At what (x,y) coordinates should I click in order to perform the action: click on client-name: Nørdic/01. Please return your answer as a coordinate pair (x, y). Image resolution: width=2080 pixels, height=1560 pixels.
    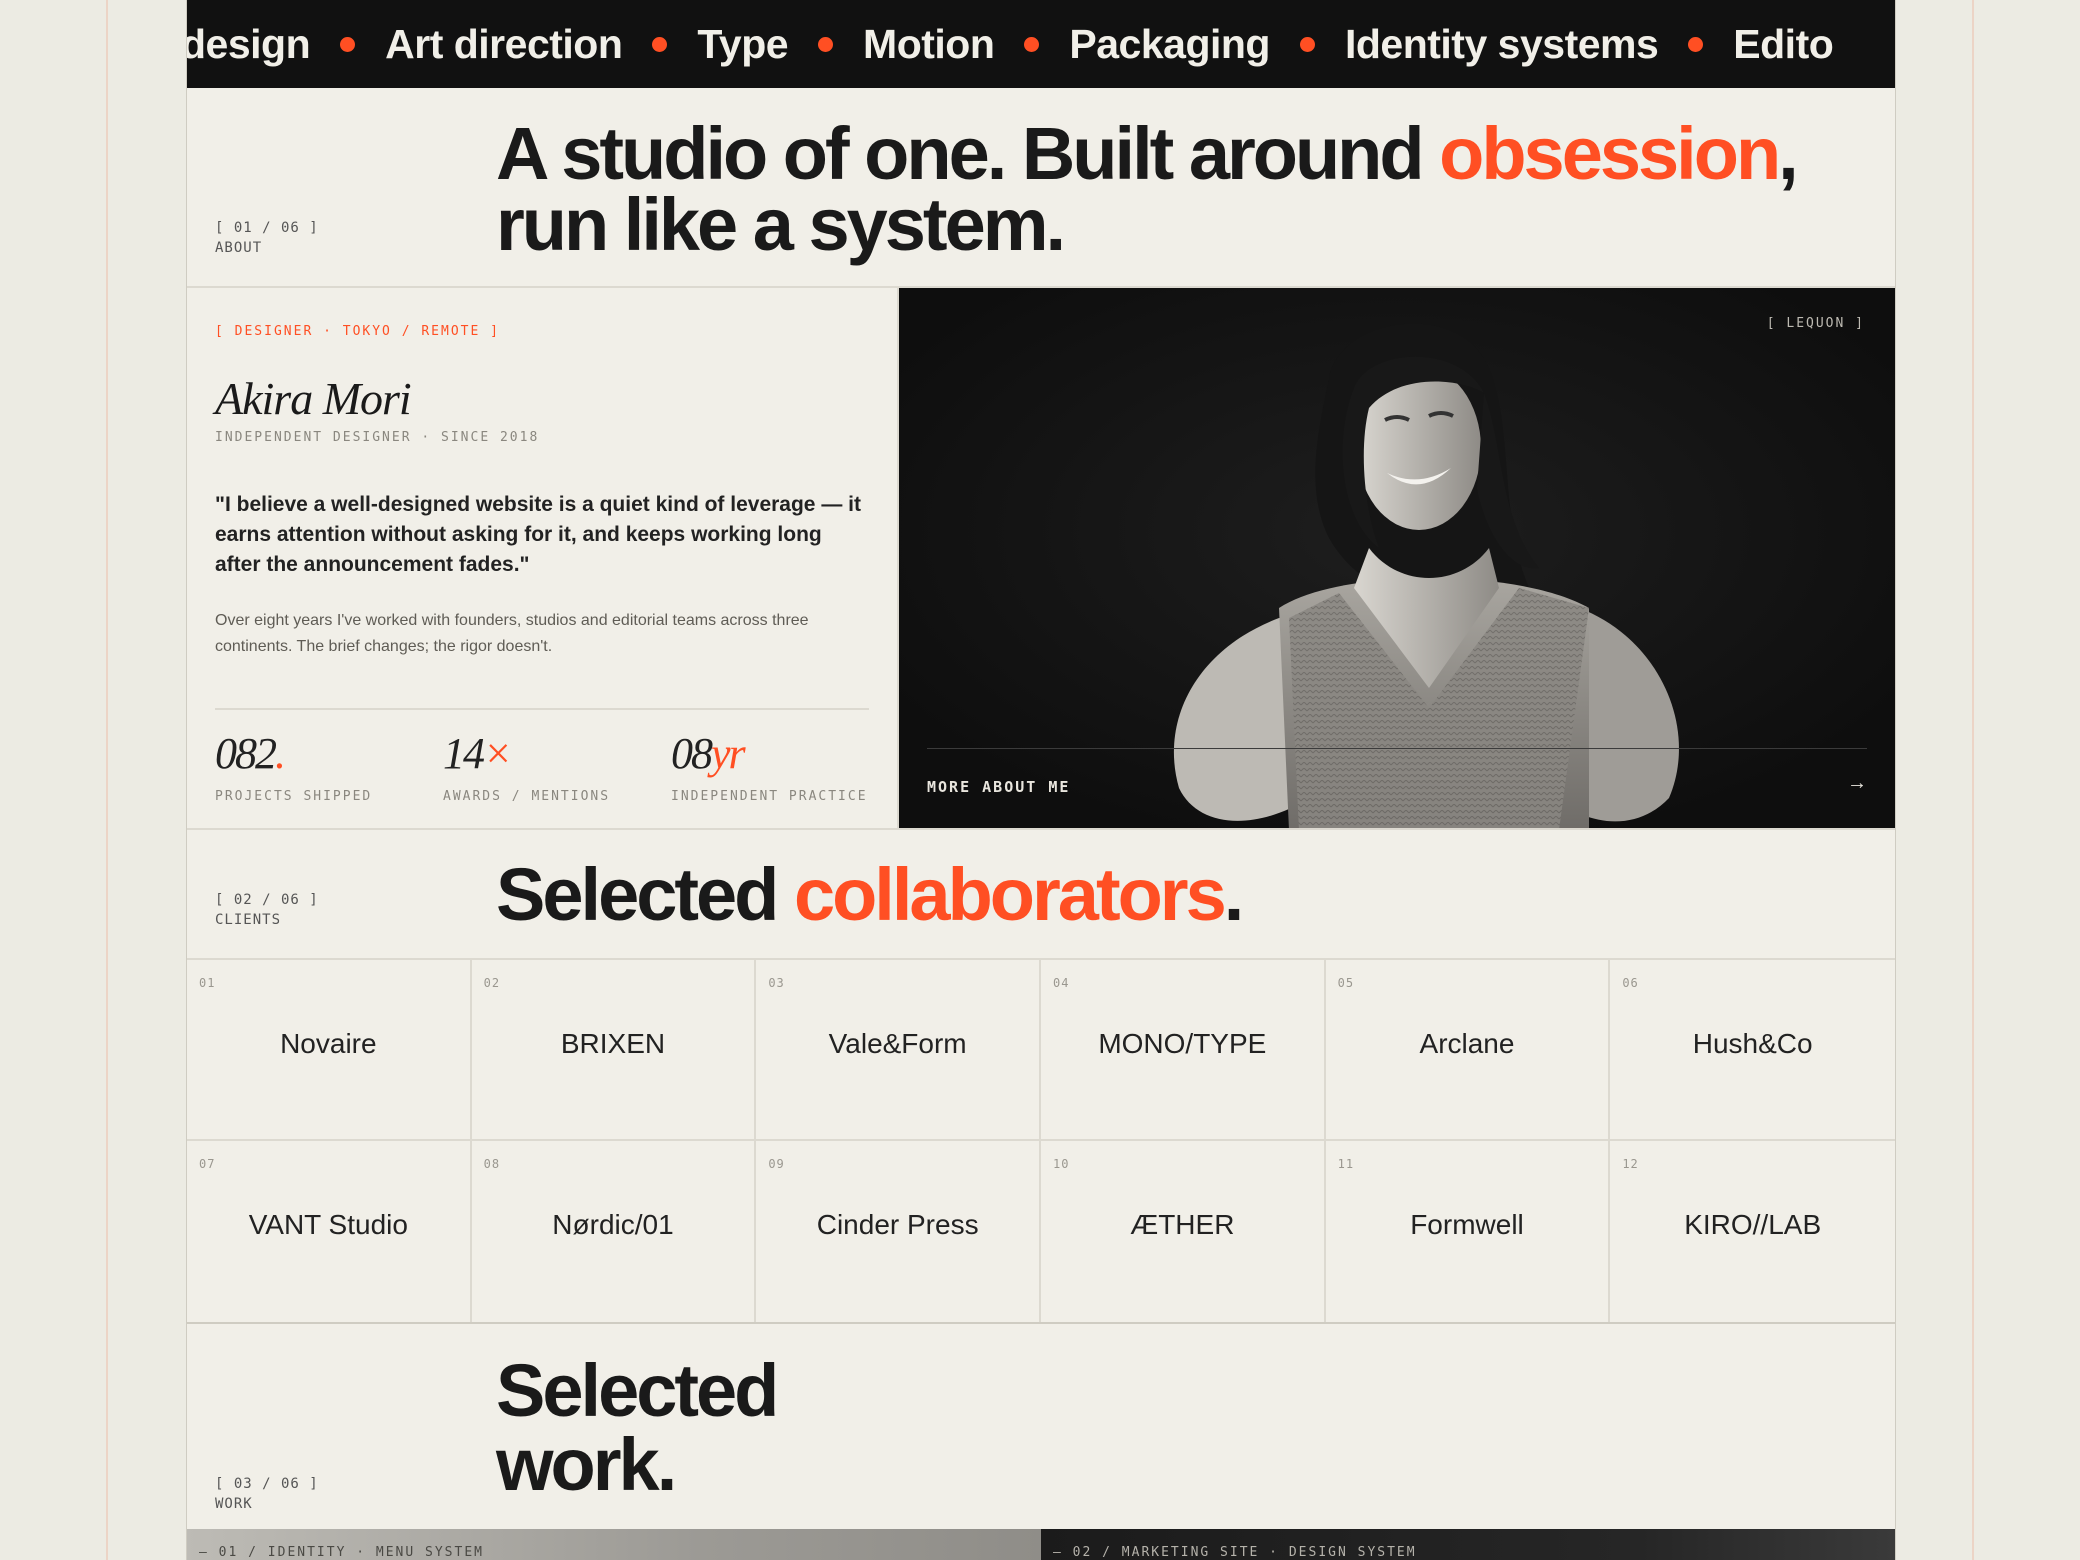
    Looking at the image, I should click on (613, 1224).